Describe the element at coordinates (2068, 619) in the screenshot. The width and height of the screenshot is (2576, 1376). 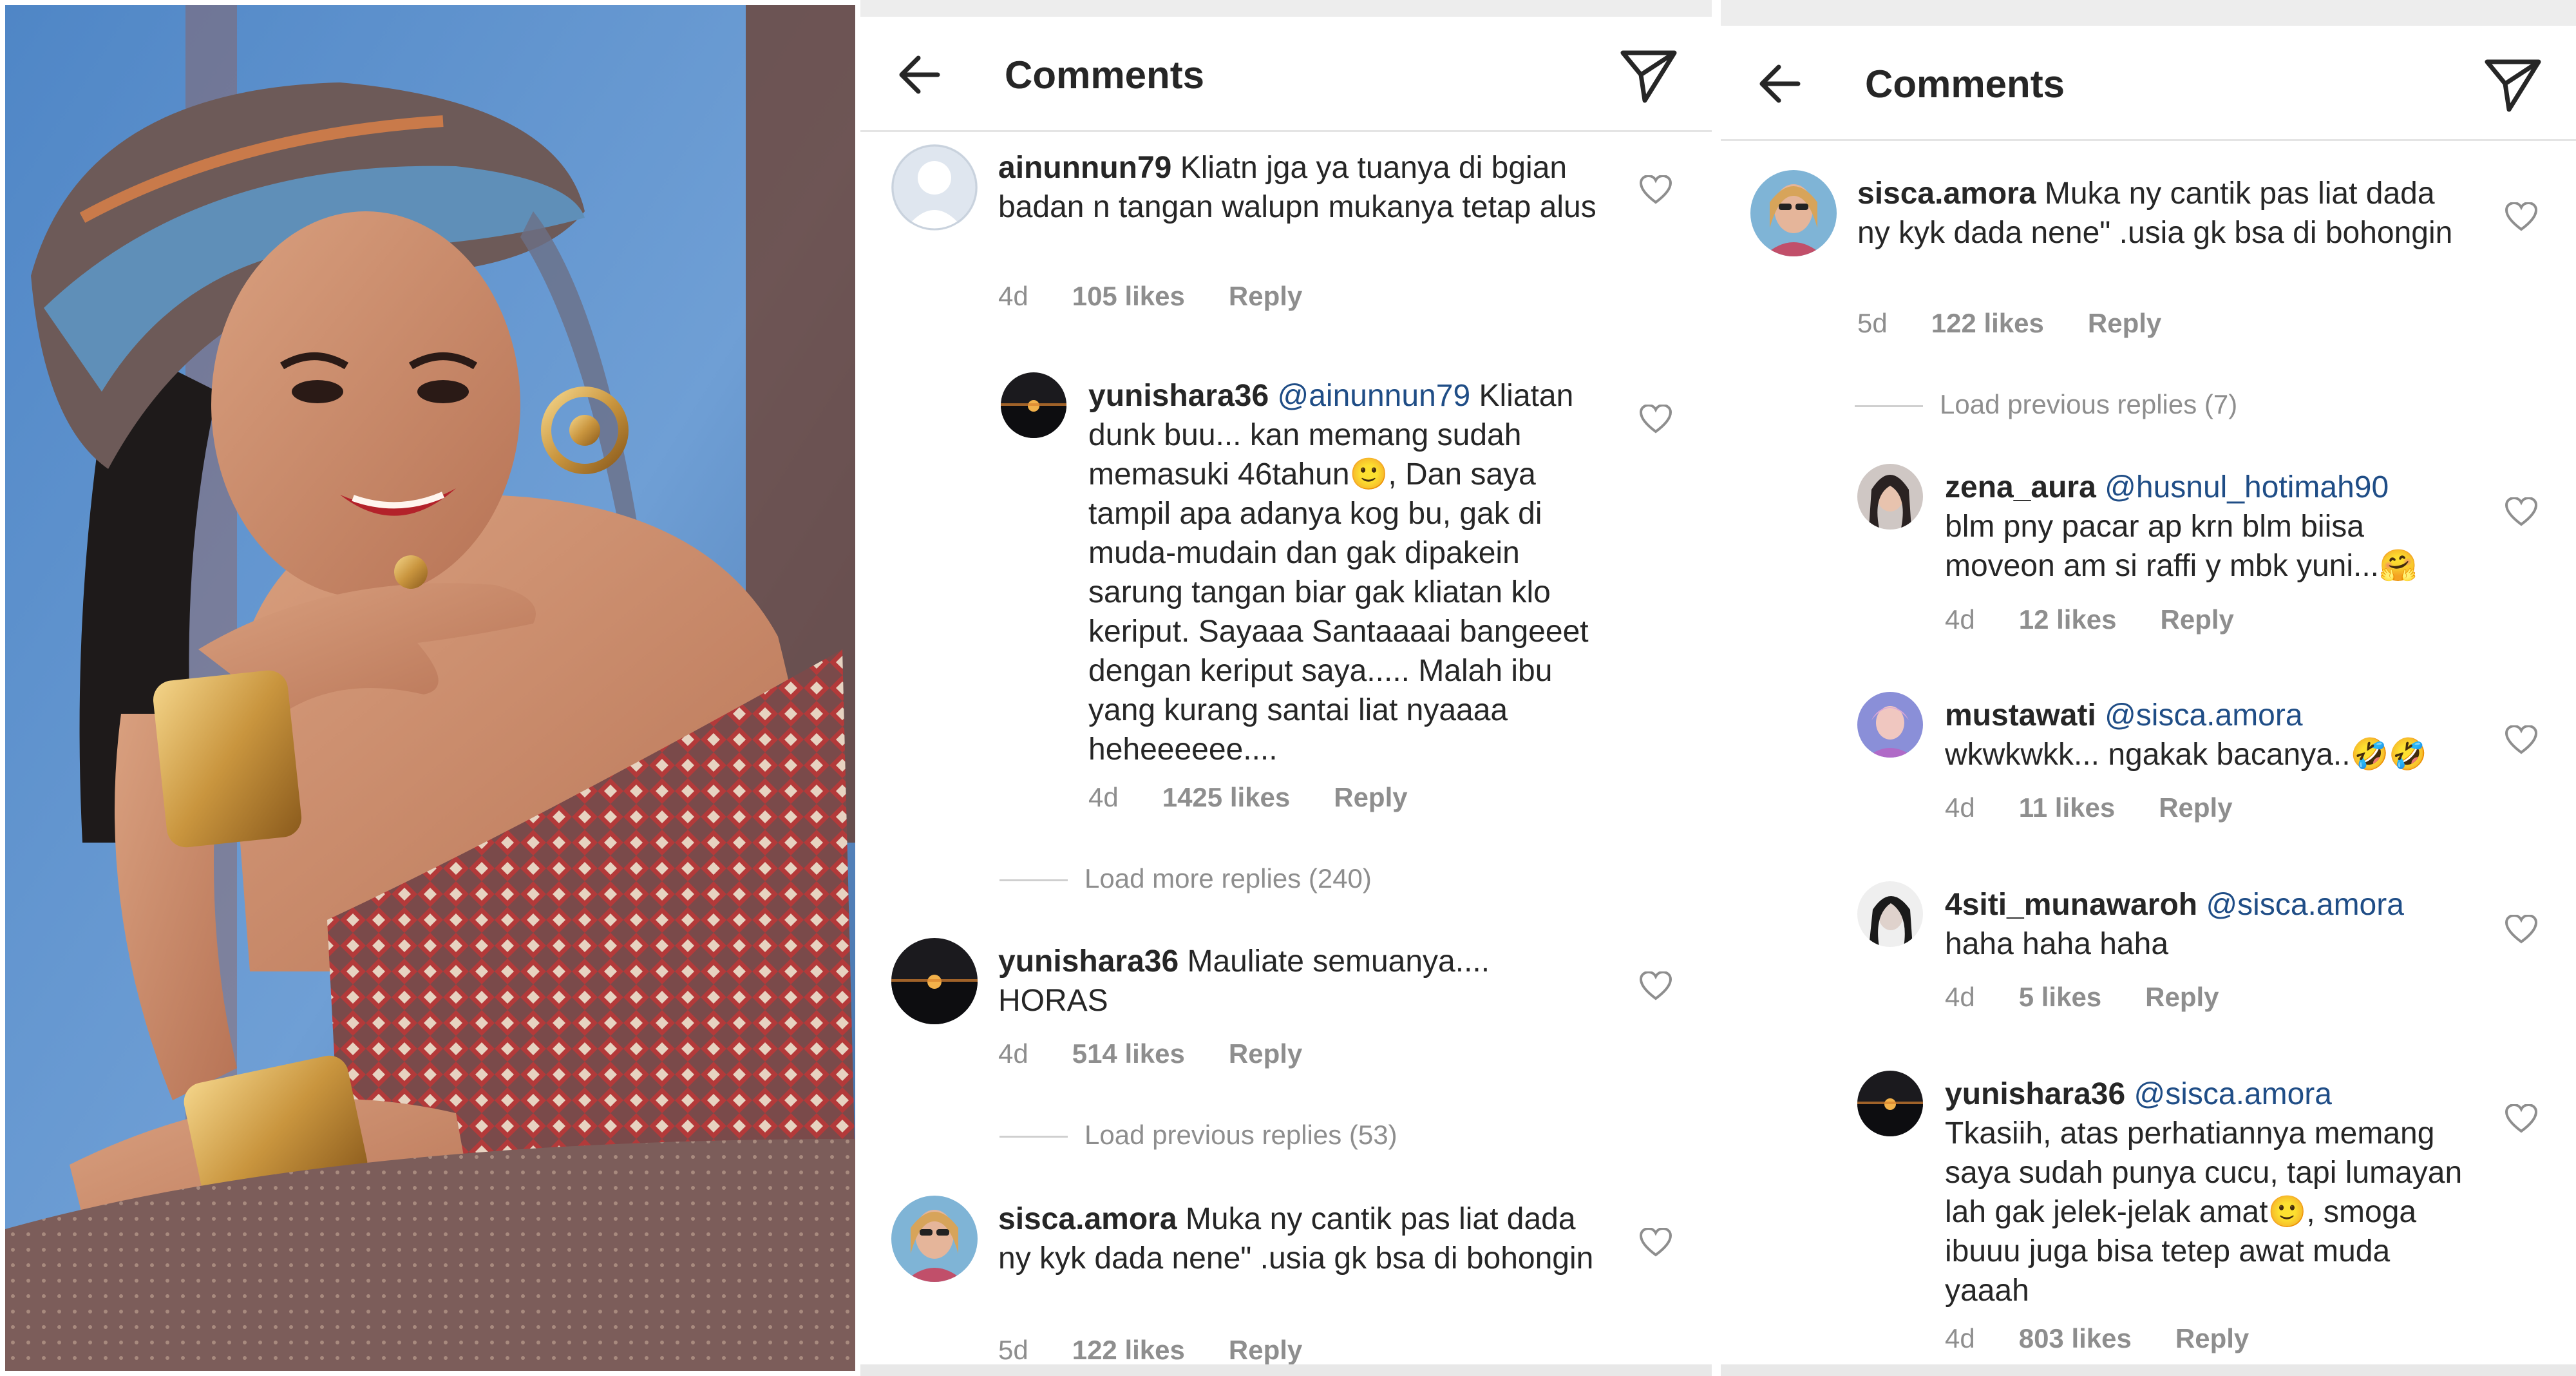
I see `likes-count: 12 likes` at that location.